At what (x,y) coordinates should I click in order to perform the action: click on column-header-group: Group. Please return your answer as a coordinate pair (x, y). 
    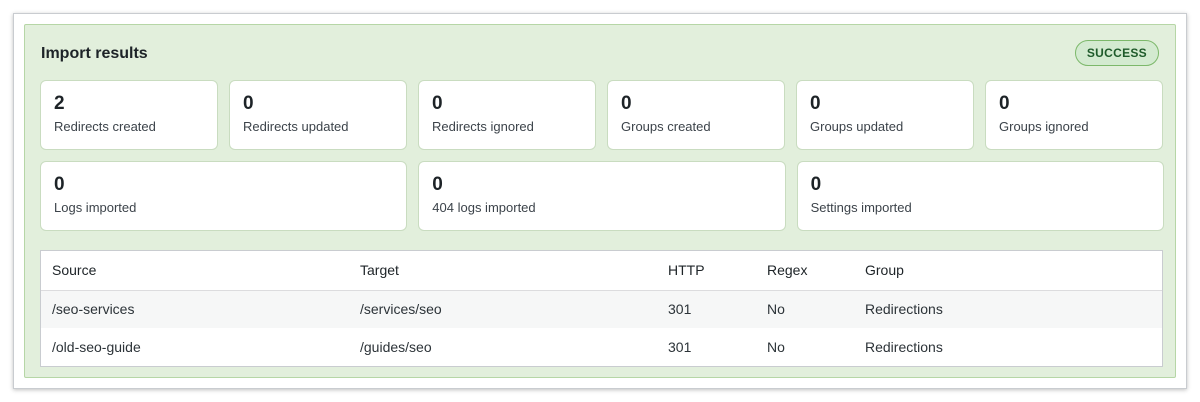
    Looking at the image, I should click on (1008, 271).